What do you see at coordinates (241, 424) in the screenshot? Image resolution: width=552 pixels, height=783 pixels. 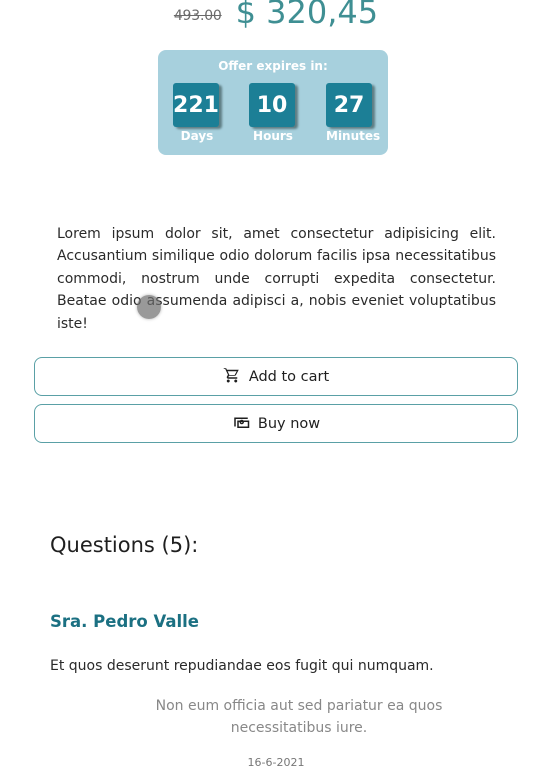 I see `money-icon` at bounding box center [241, 424].